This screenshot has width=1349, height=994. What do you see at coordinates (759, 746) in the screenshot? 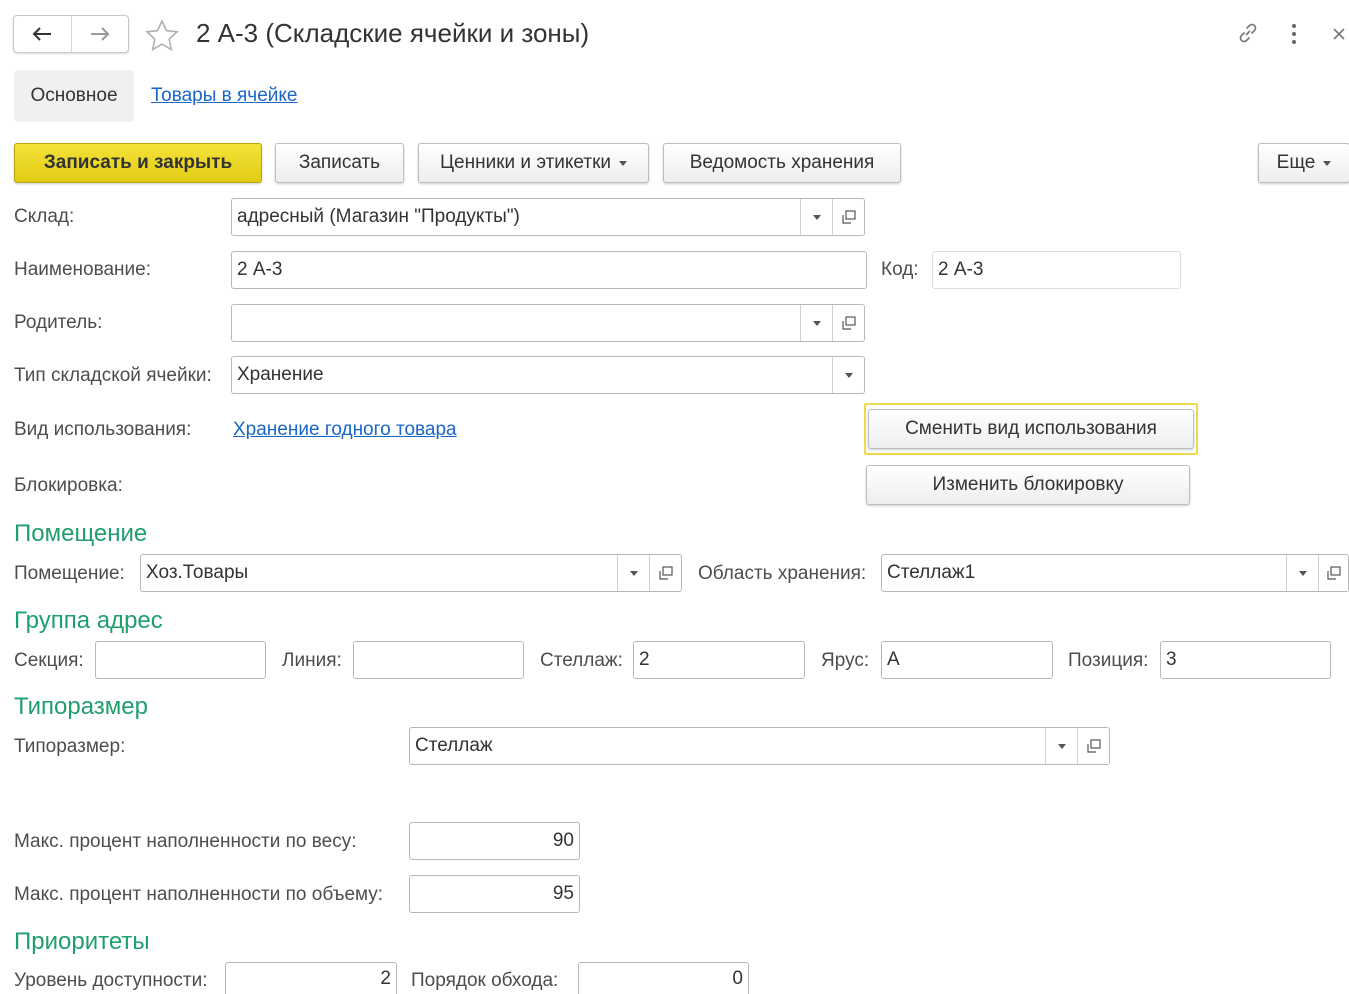
I see `size-field: Стеллаж` at bounding box center [759, 746].